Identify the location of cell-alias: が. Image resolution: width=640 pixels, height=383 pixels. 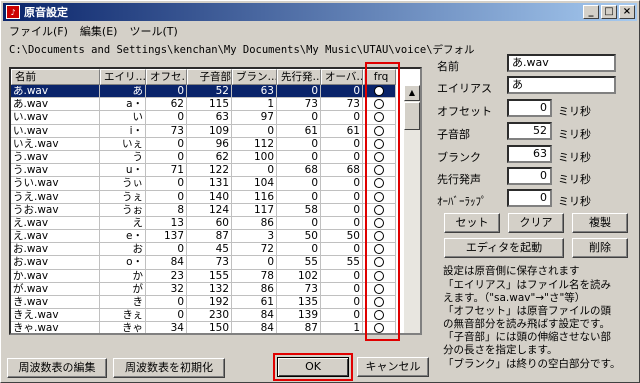
(123, 289).